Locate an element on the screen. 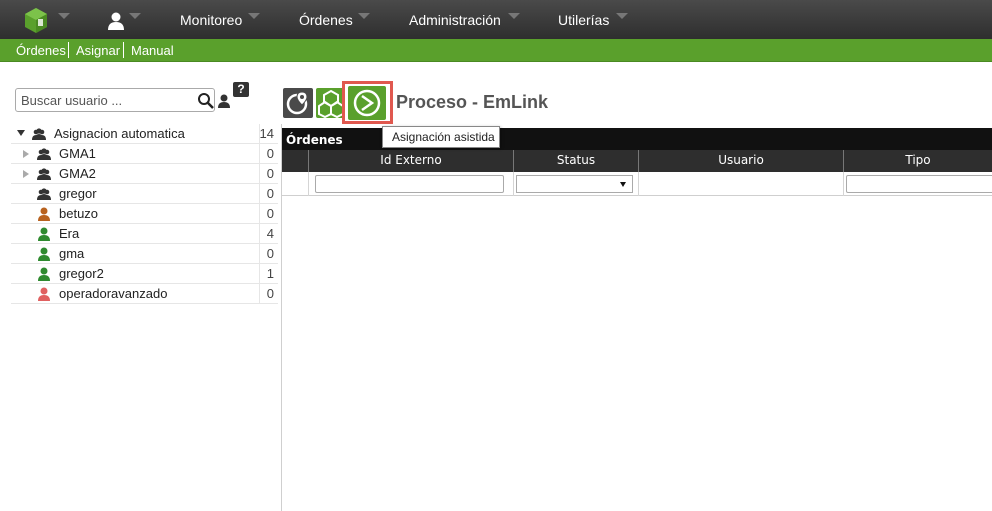  tree-item-label: Era is located at coordinates (69, 233).